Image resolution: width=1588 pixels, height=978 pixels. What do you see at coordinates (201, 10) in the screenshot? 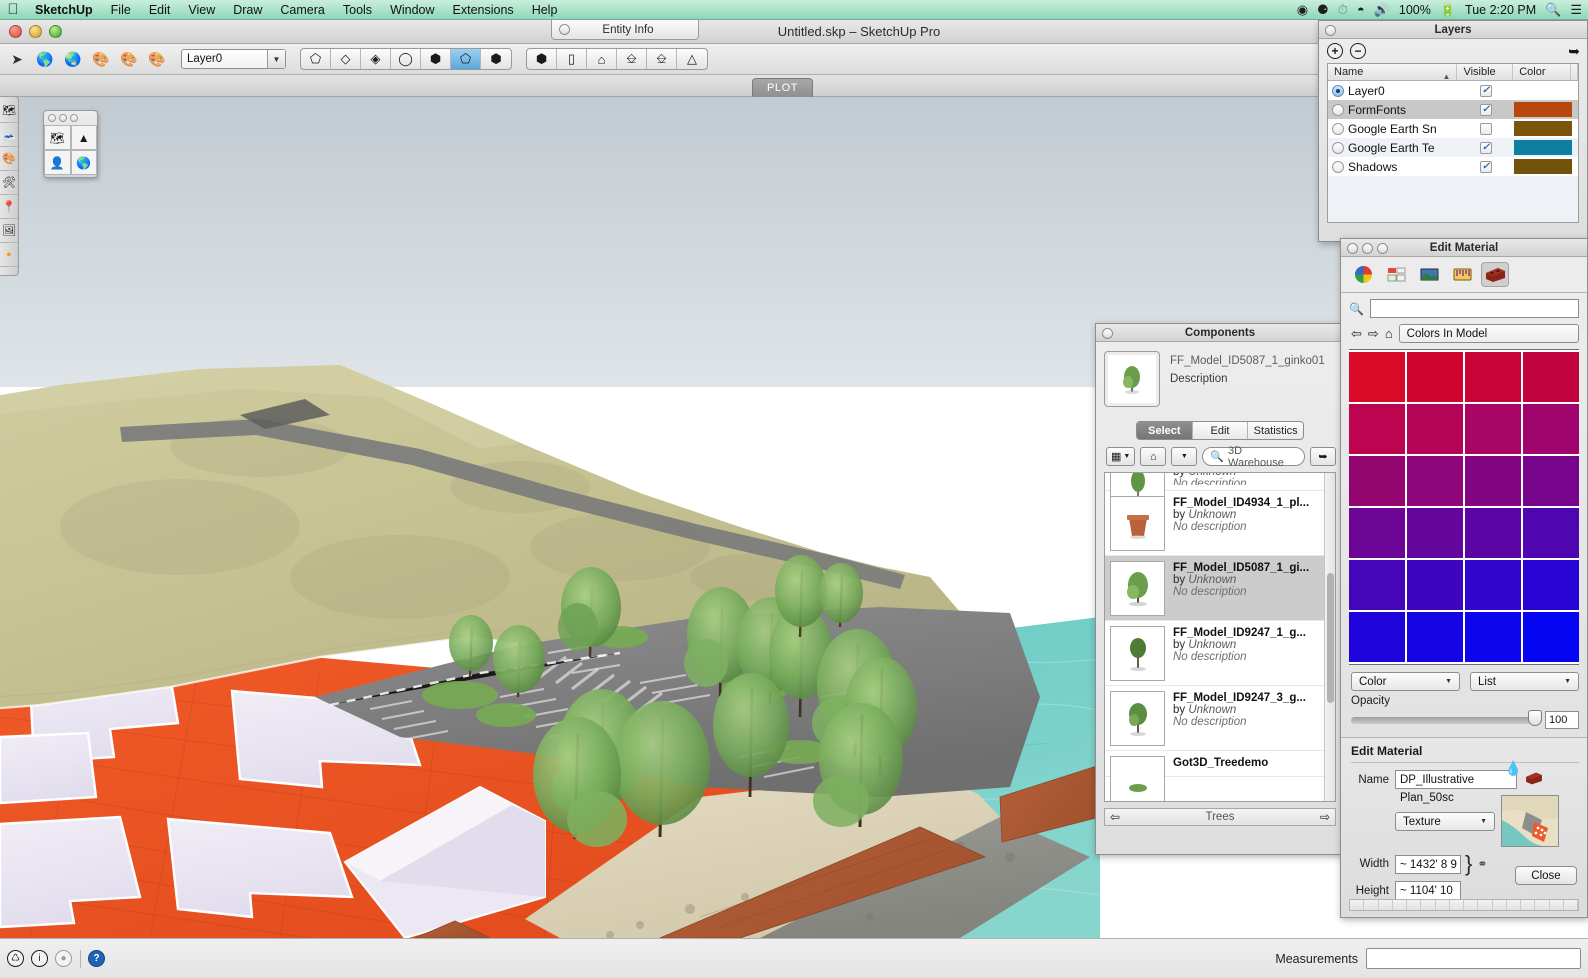
I see `menu-view: View` at bounding box center [201, 10].